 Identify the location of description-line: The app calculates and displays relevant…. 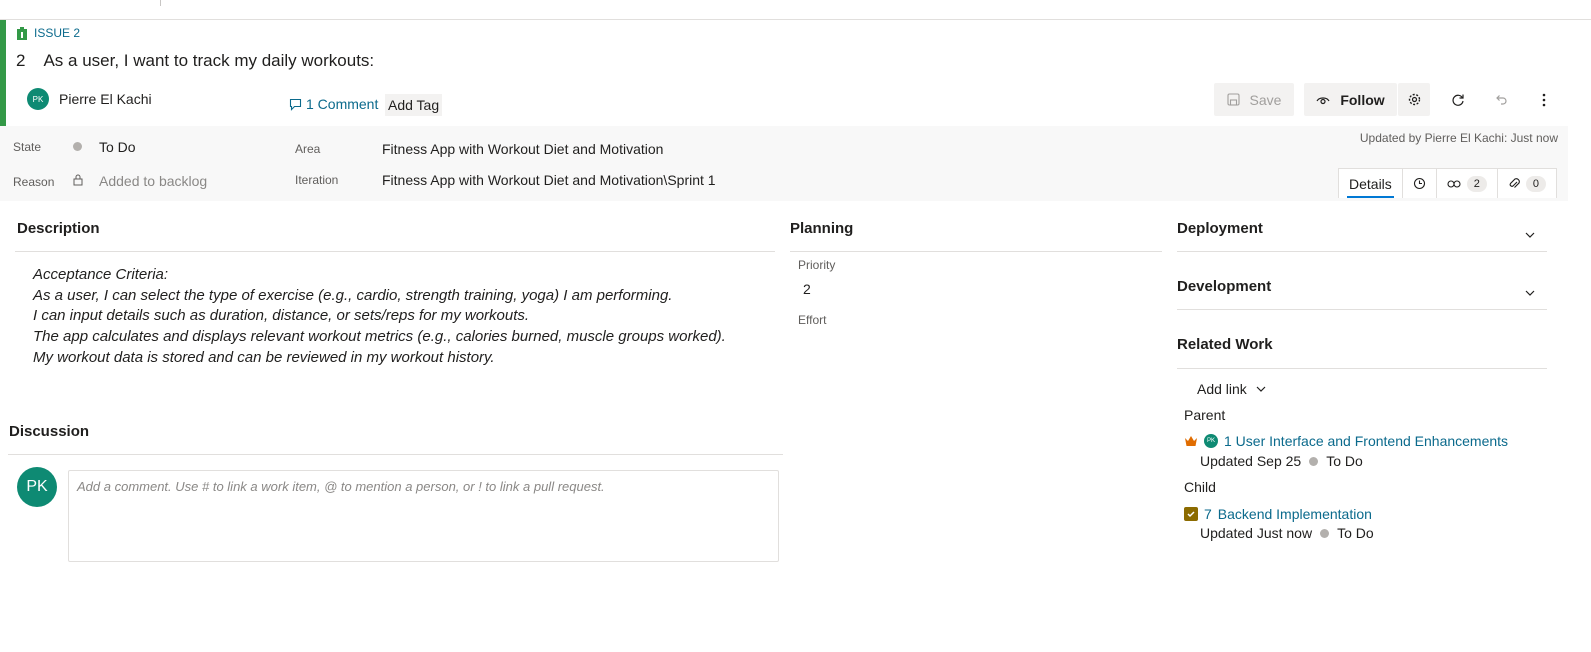
(379, 337).